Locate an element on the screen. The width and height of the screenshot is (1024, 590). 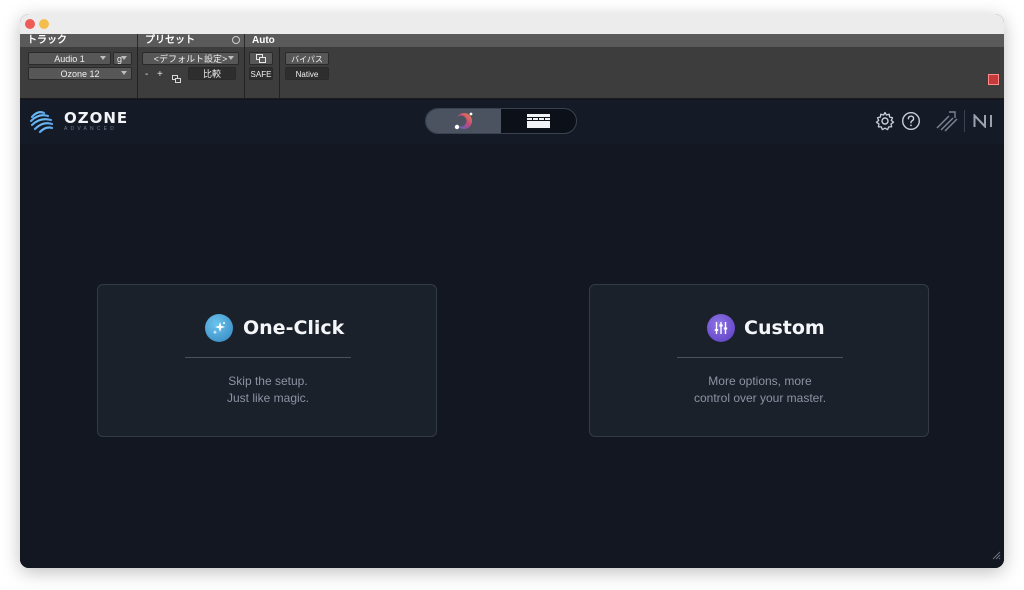
ozone-signal-icon is located at coordinates (947, 123).